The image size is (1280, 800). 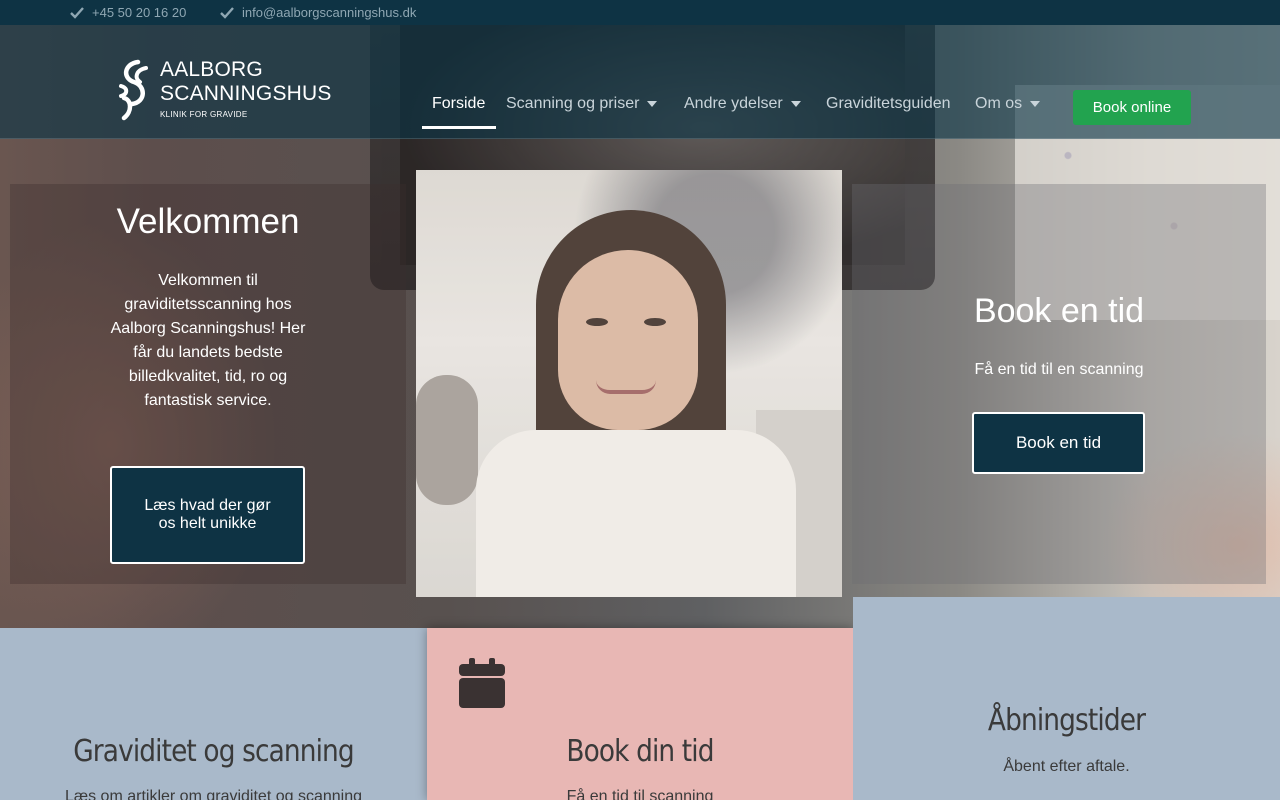 What do you see at coordinates (1066, 698) in the screenshot?
I see `card-opening-hours: Åbningstider Åbent efter aftale.` at bounding box center [1066, 698].